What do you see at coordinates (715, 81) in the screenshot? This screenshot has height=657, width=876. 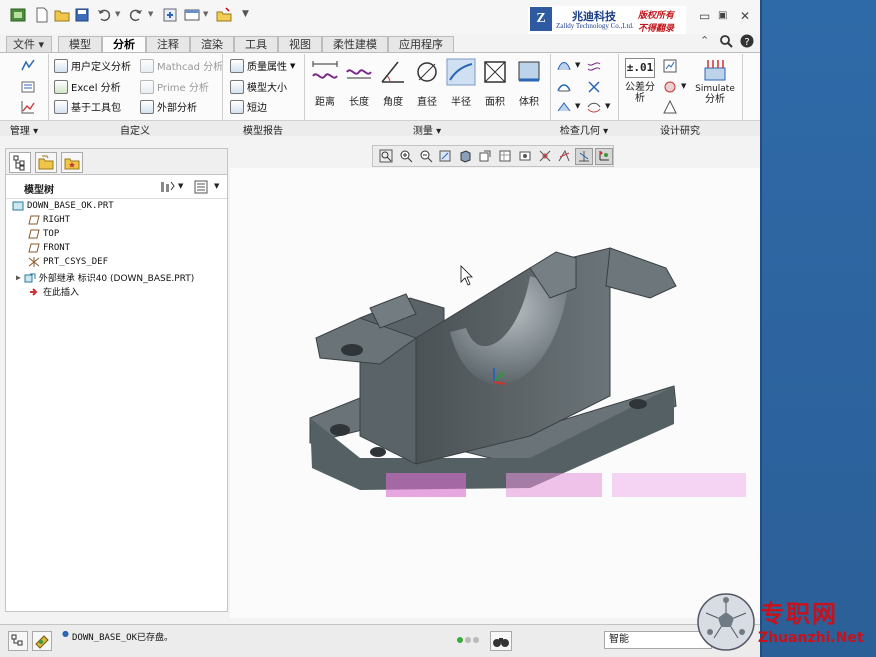 I see `simulate-analysis-button: Simulate 分析` at bounding box center [715, 81].